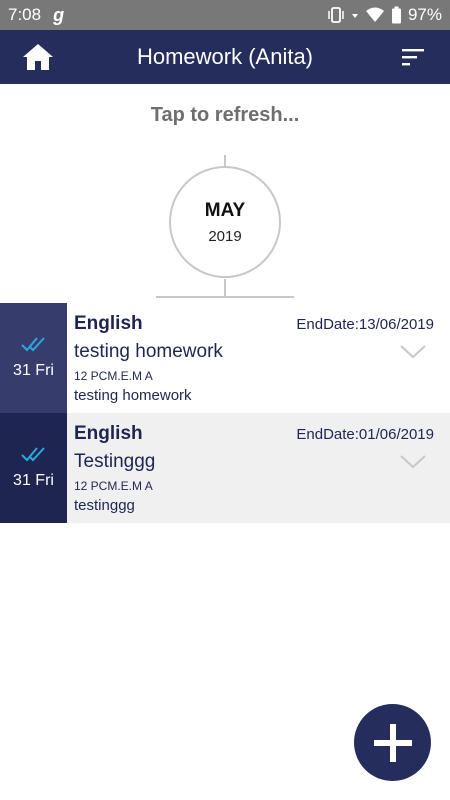 The width and height of the screenshot is (450, 800). Describe the element at coordinates (374, 14) in the screenshot. I see `wifi-icon` at that location.